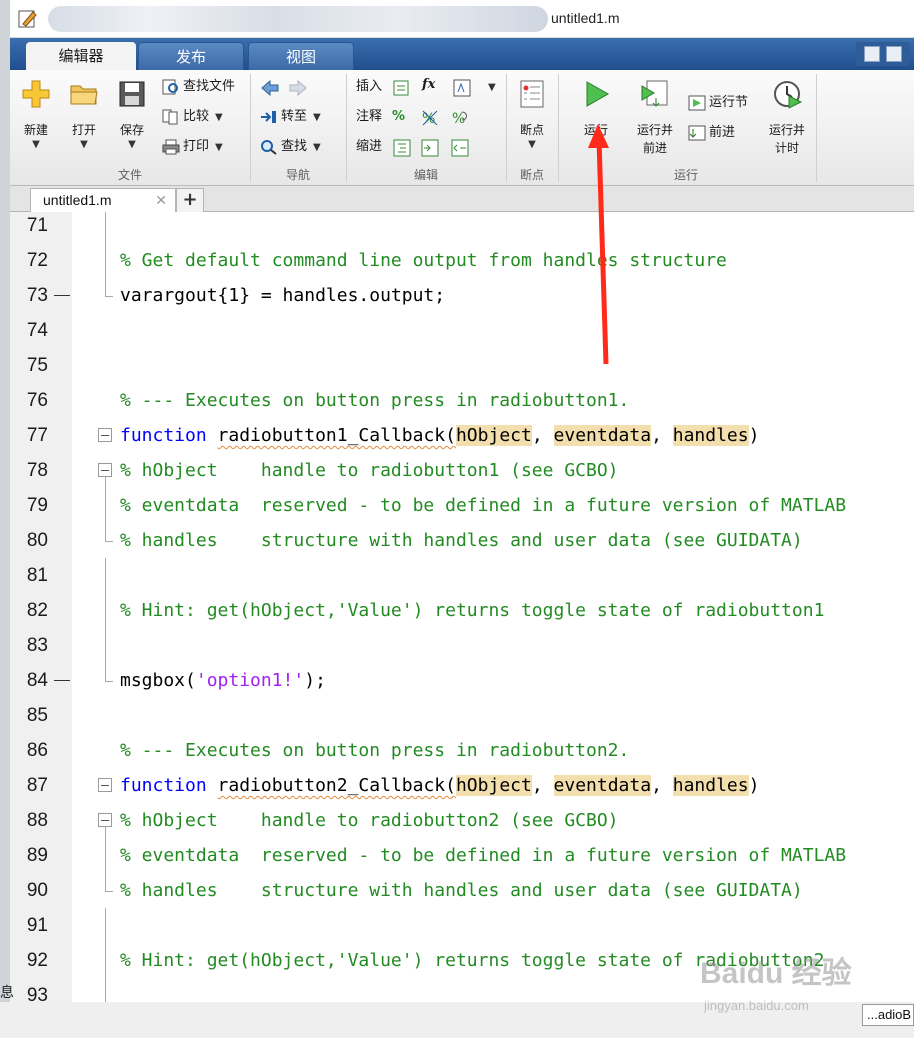 Image resolution: width=914 pixels, height=1038 pixels. I want to click on decrease-indent-icon, so click(460, 148).